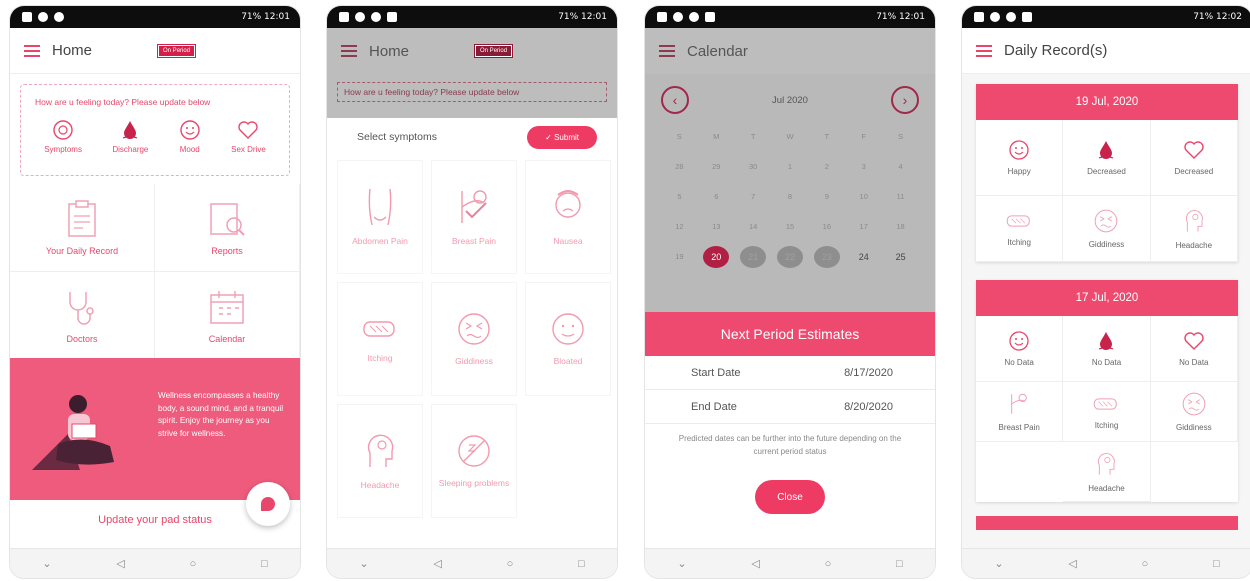 This screenshot has width=1250, height=581. I want to click on next-record-card-stub, so click(1107, 523).